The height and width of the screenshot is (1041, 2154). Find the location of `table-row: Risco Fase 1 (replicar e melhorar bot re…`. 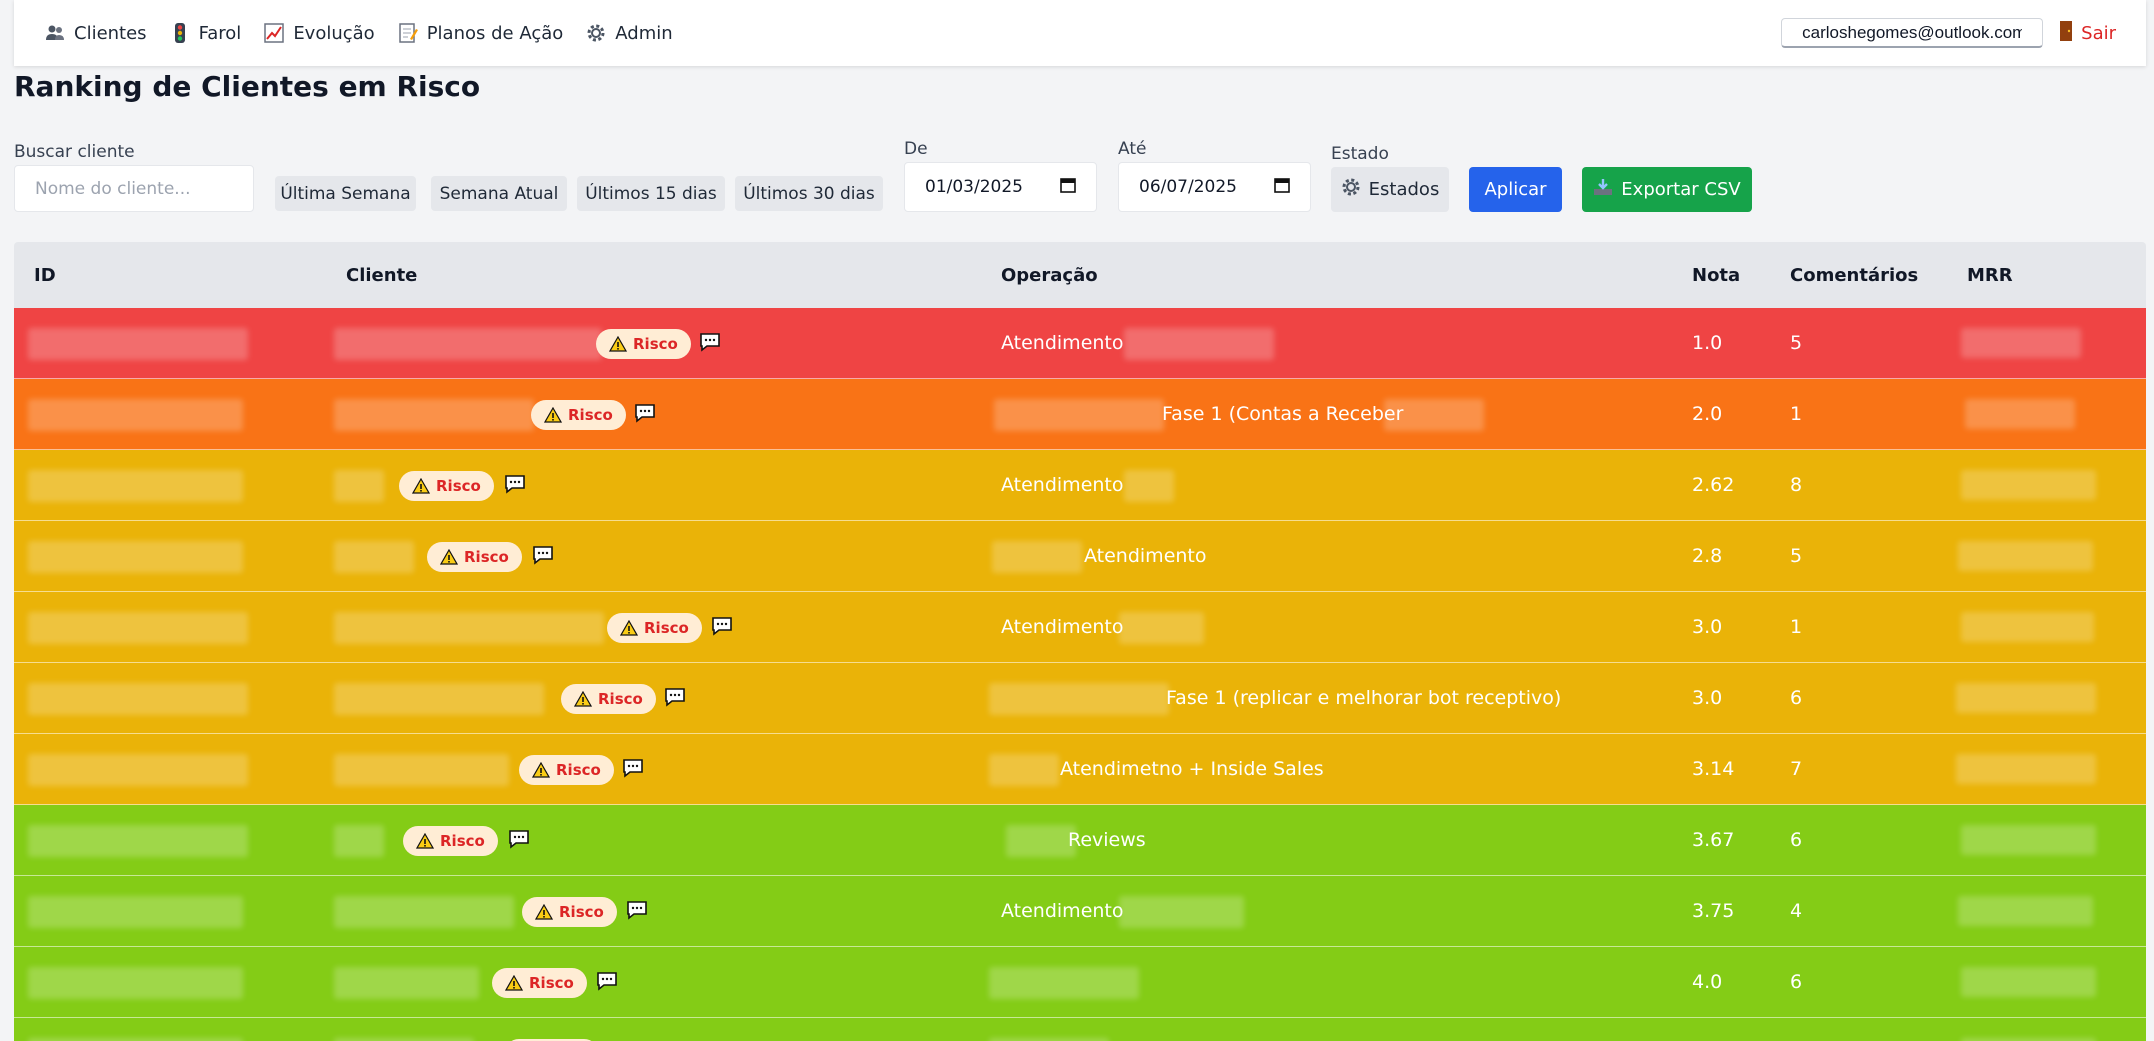

table-row: Risco Fase 1 (replicar e melhorar bot re… is located at coordinates (1080, 698).